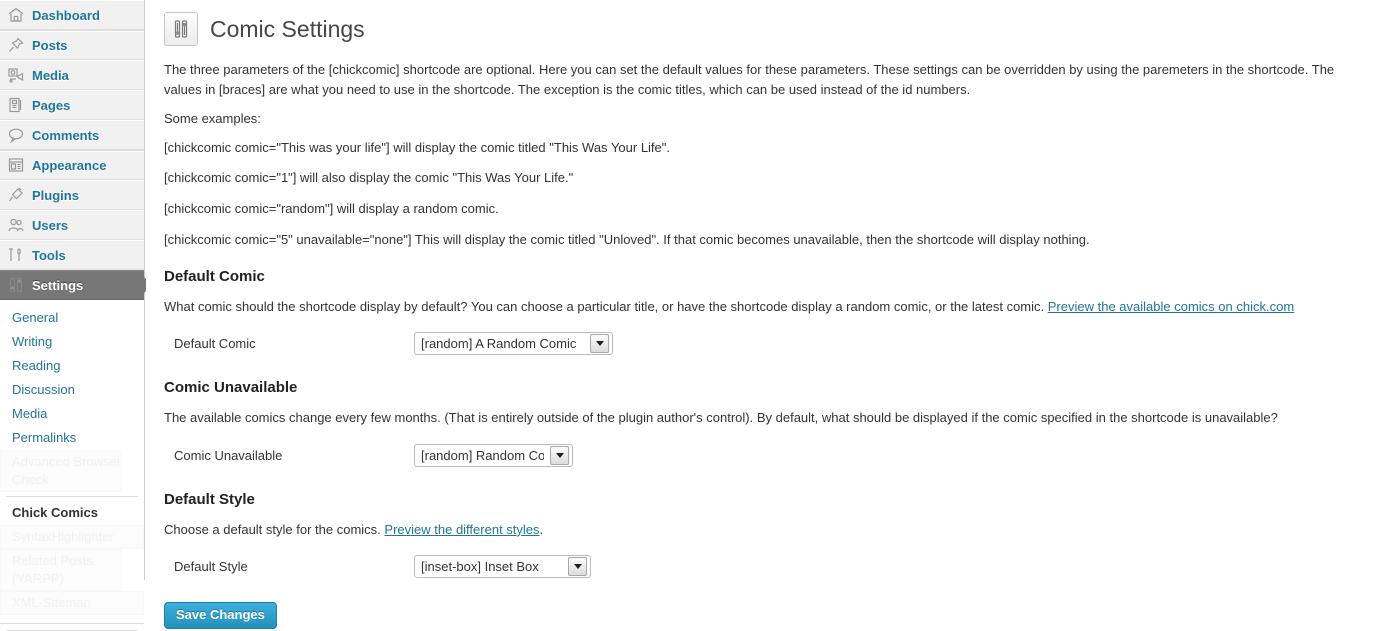 This screenshot has height=631, width=1383. I want to click on sidebar-item-pages: Pages, so click(72, 105).